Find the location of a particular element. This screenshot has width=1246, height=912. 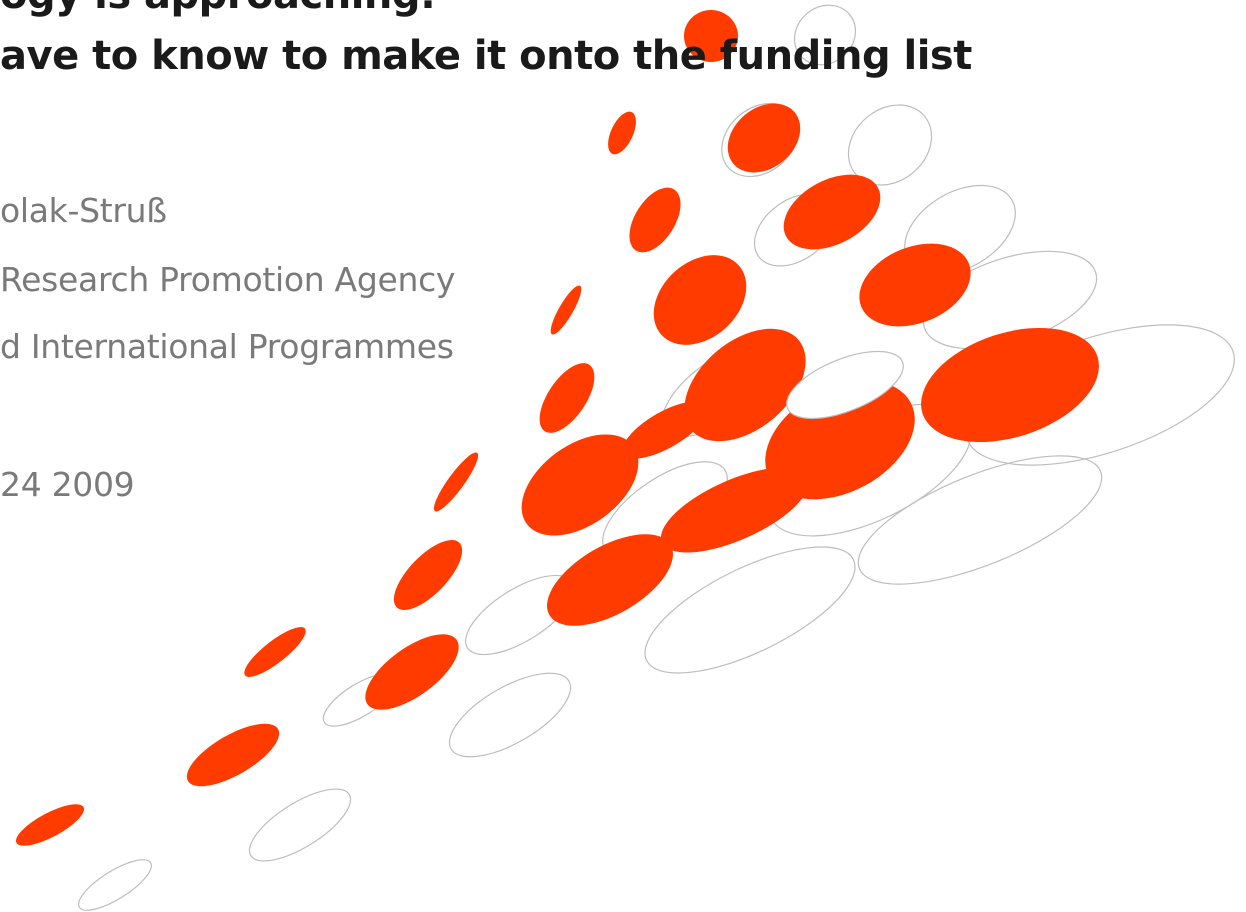

presentation-date: 24 2009 is located at coordinates (67, 484).